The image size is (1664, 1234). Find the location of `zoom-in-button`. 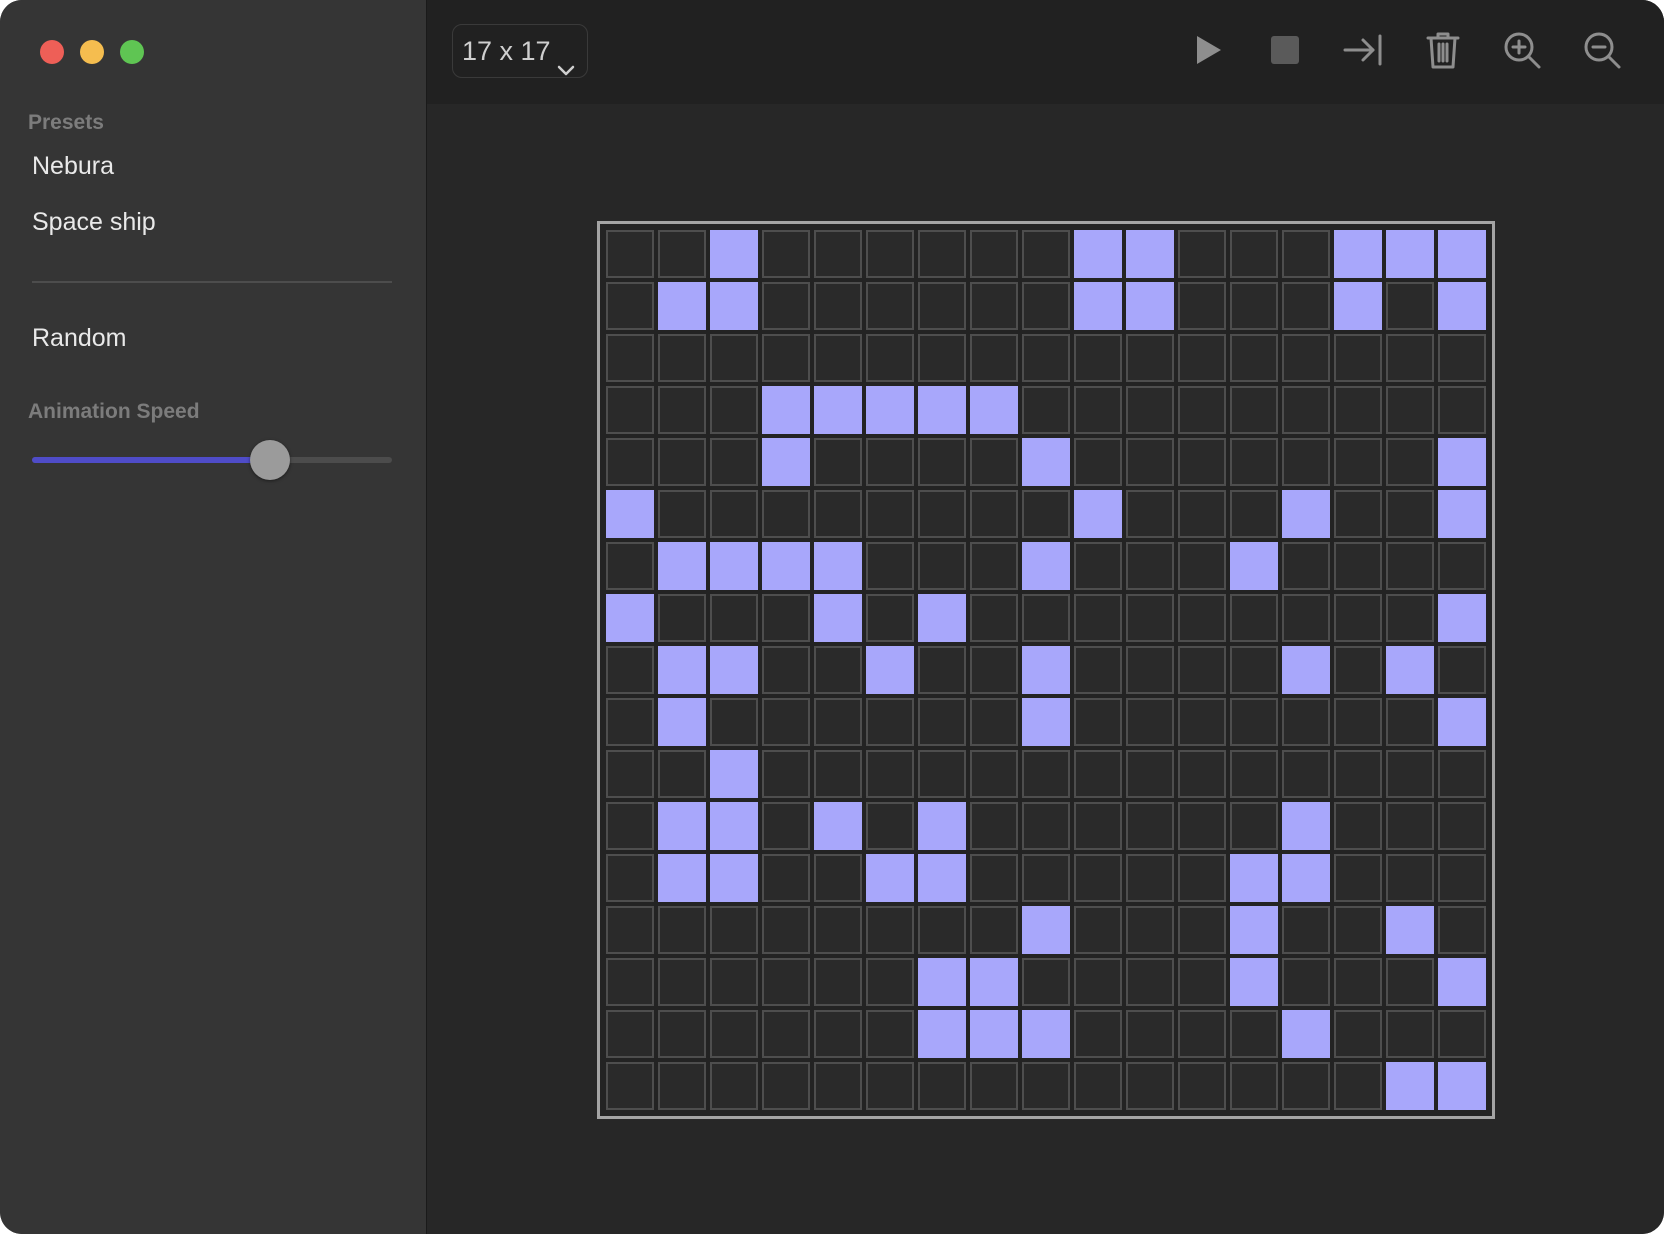

zoom-in-button is located at coordinates (1522, 50).